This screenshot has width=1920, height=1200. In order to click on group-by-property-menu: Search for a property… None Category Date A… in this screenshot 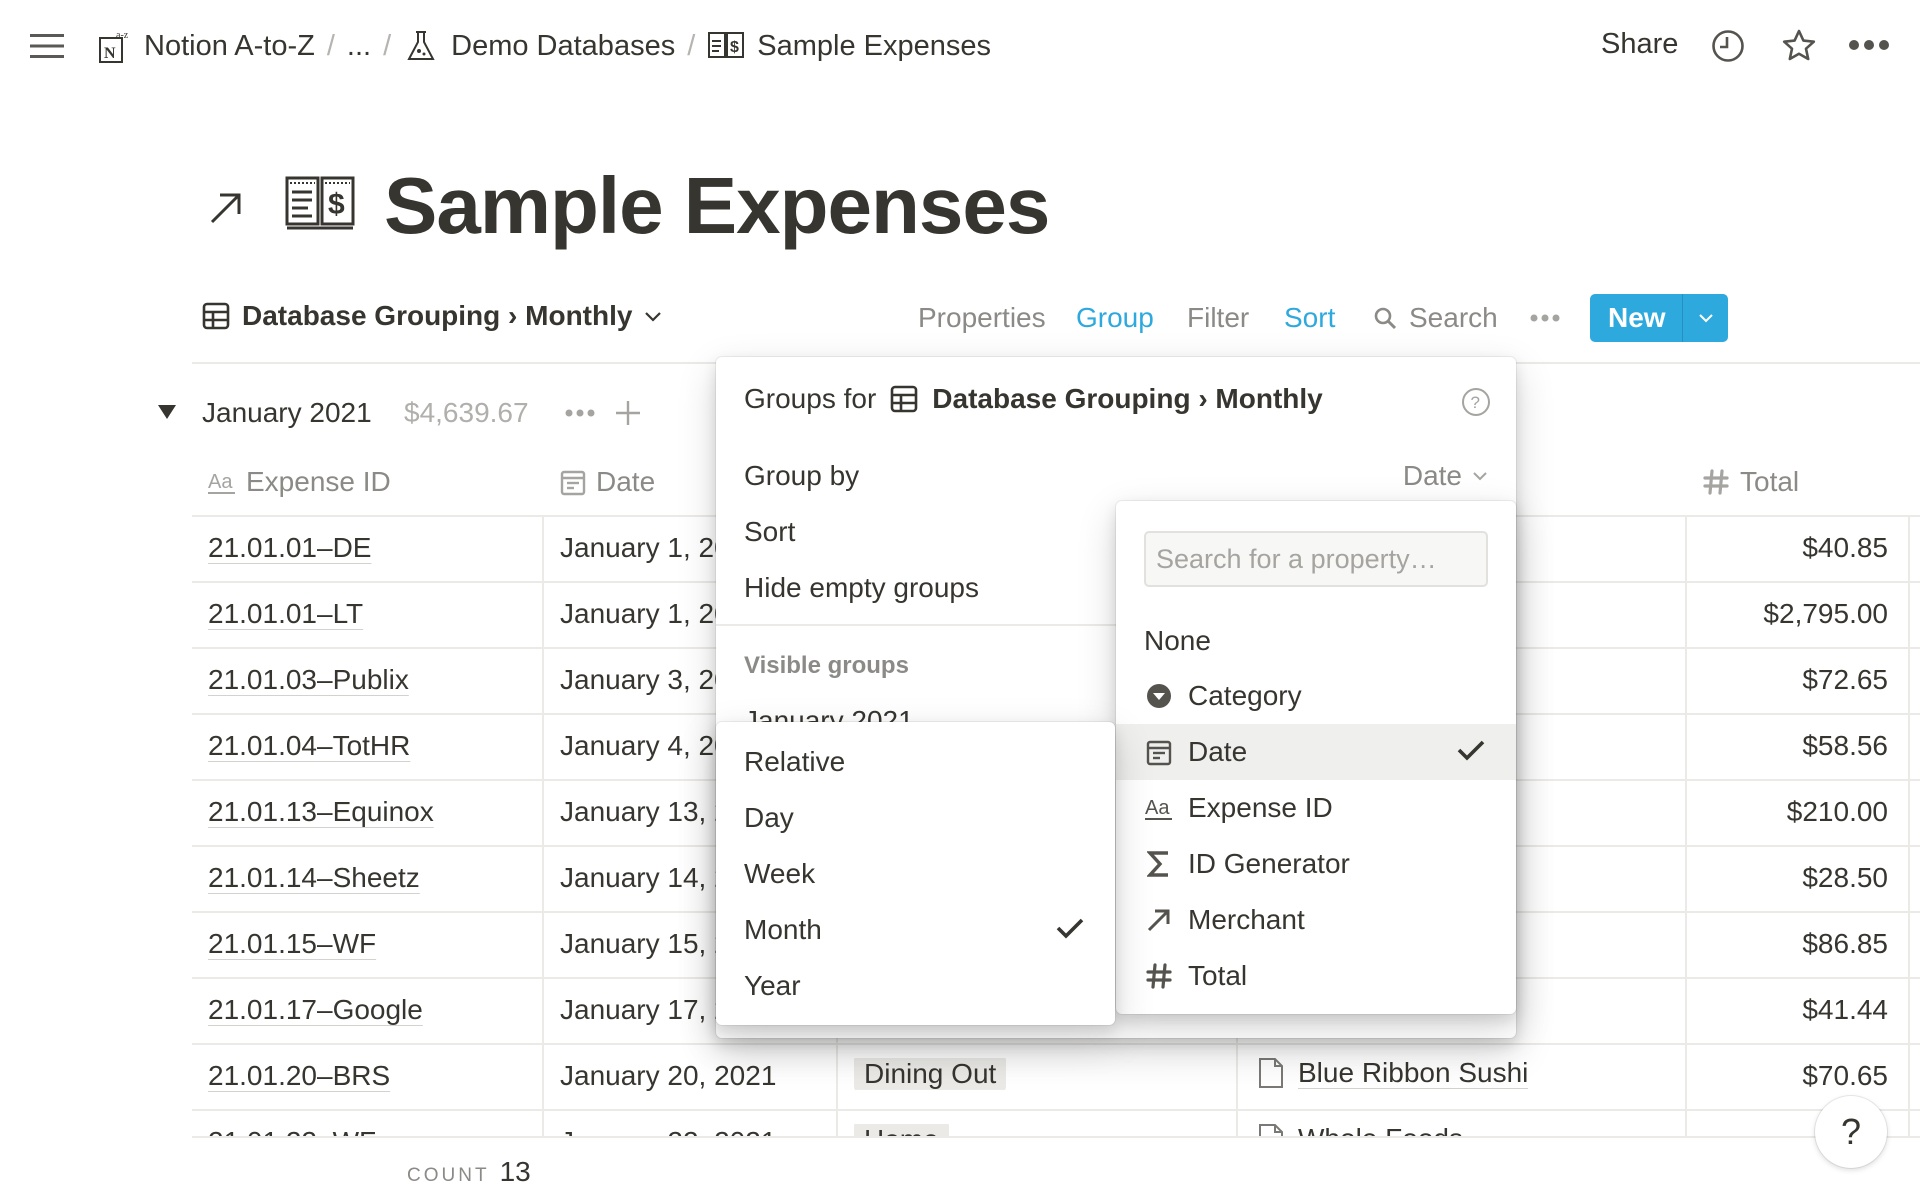, I will do `click(1316, 757)`.